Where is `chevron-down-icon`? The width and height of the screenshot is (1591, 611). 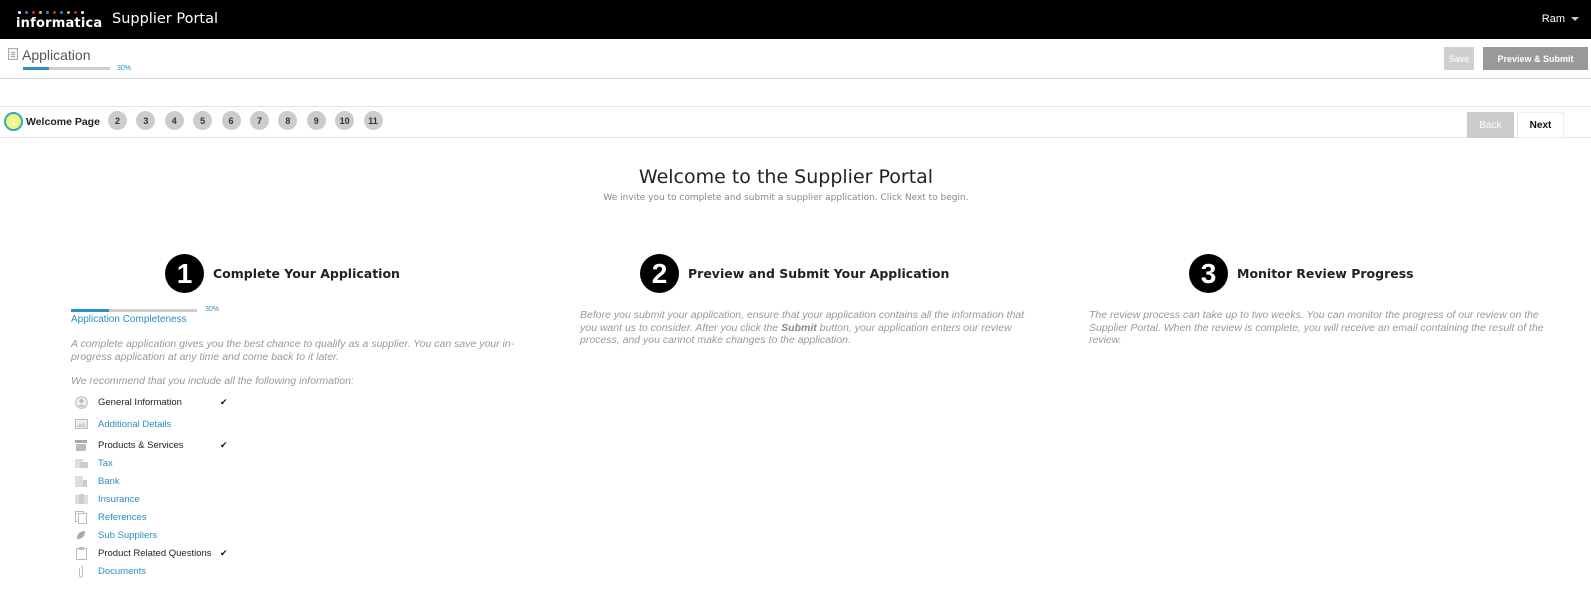
chevron-down-icon is located at coordinates (1575, 19).